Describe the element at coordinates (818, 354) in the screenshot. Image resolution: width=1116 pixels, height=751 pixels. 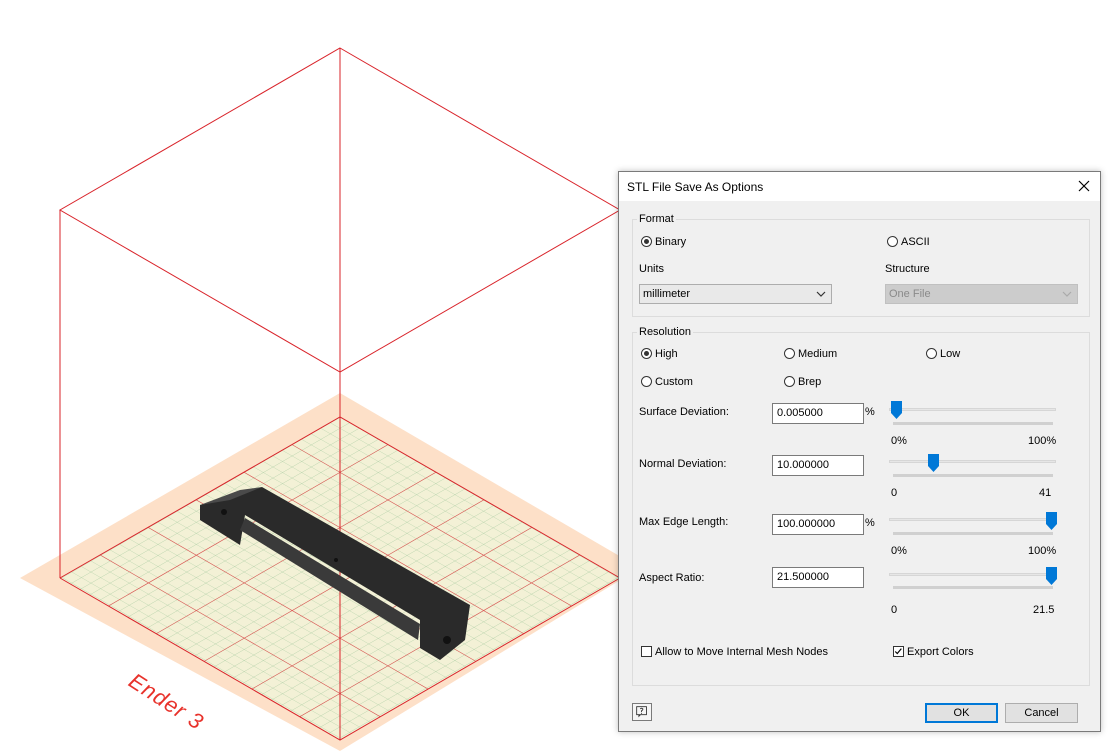
I see `medium-label: Medium` at that location.